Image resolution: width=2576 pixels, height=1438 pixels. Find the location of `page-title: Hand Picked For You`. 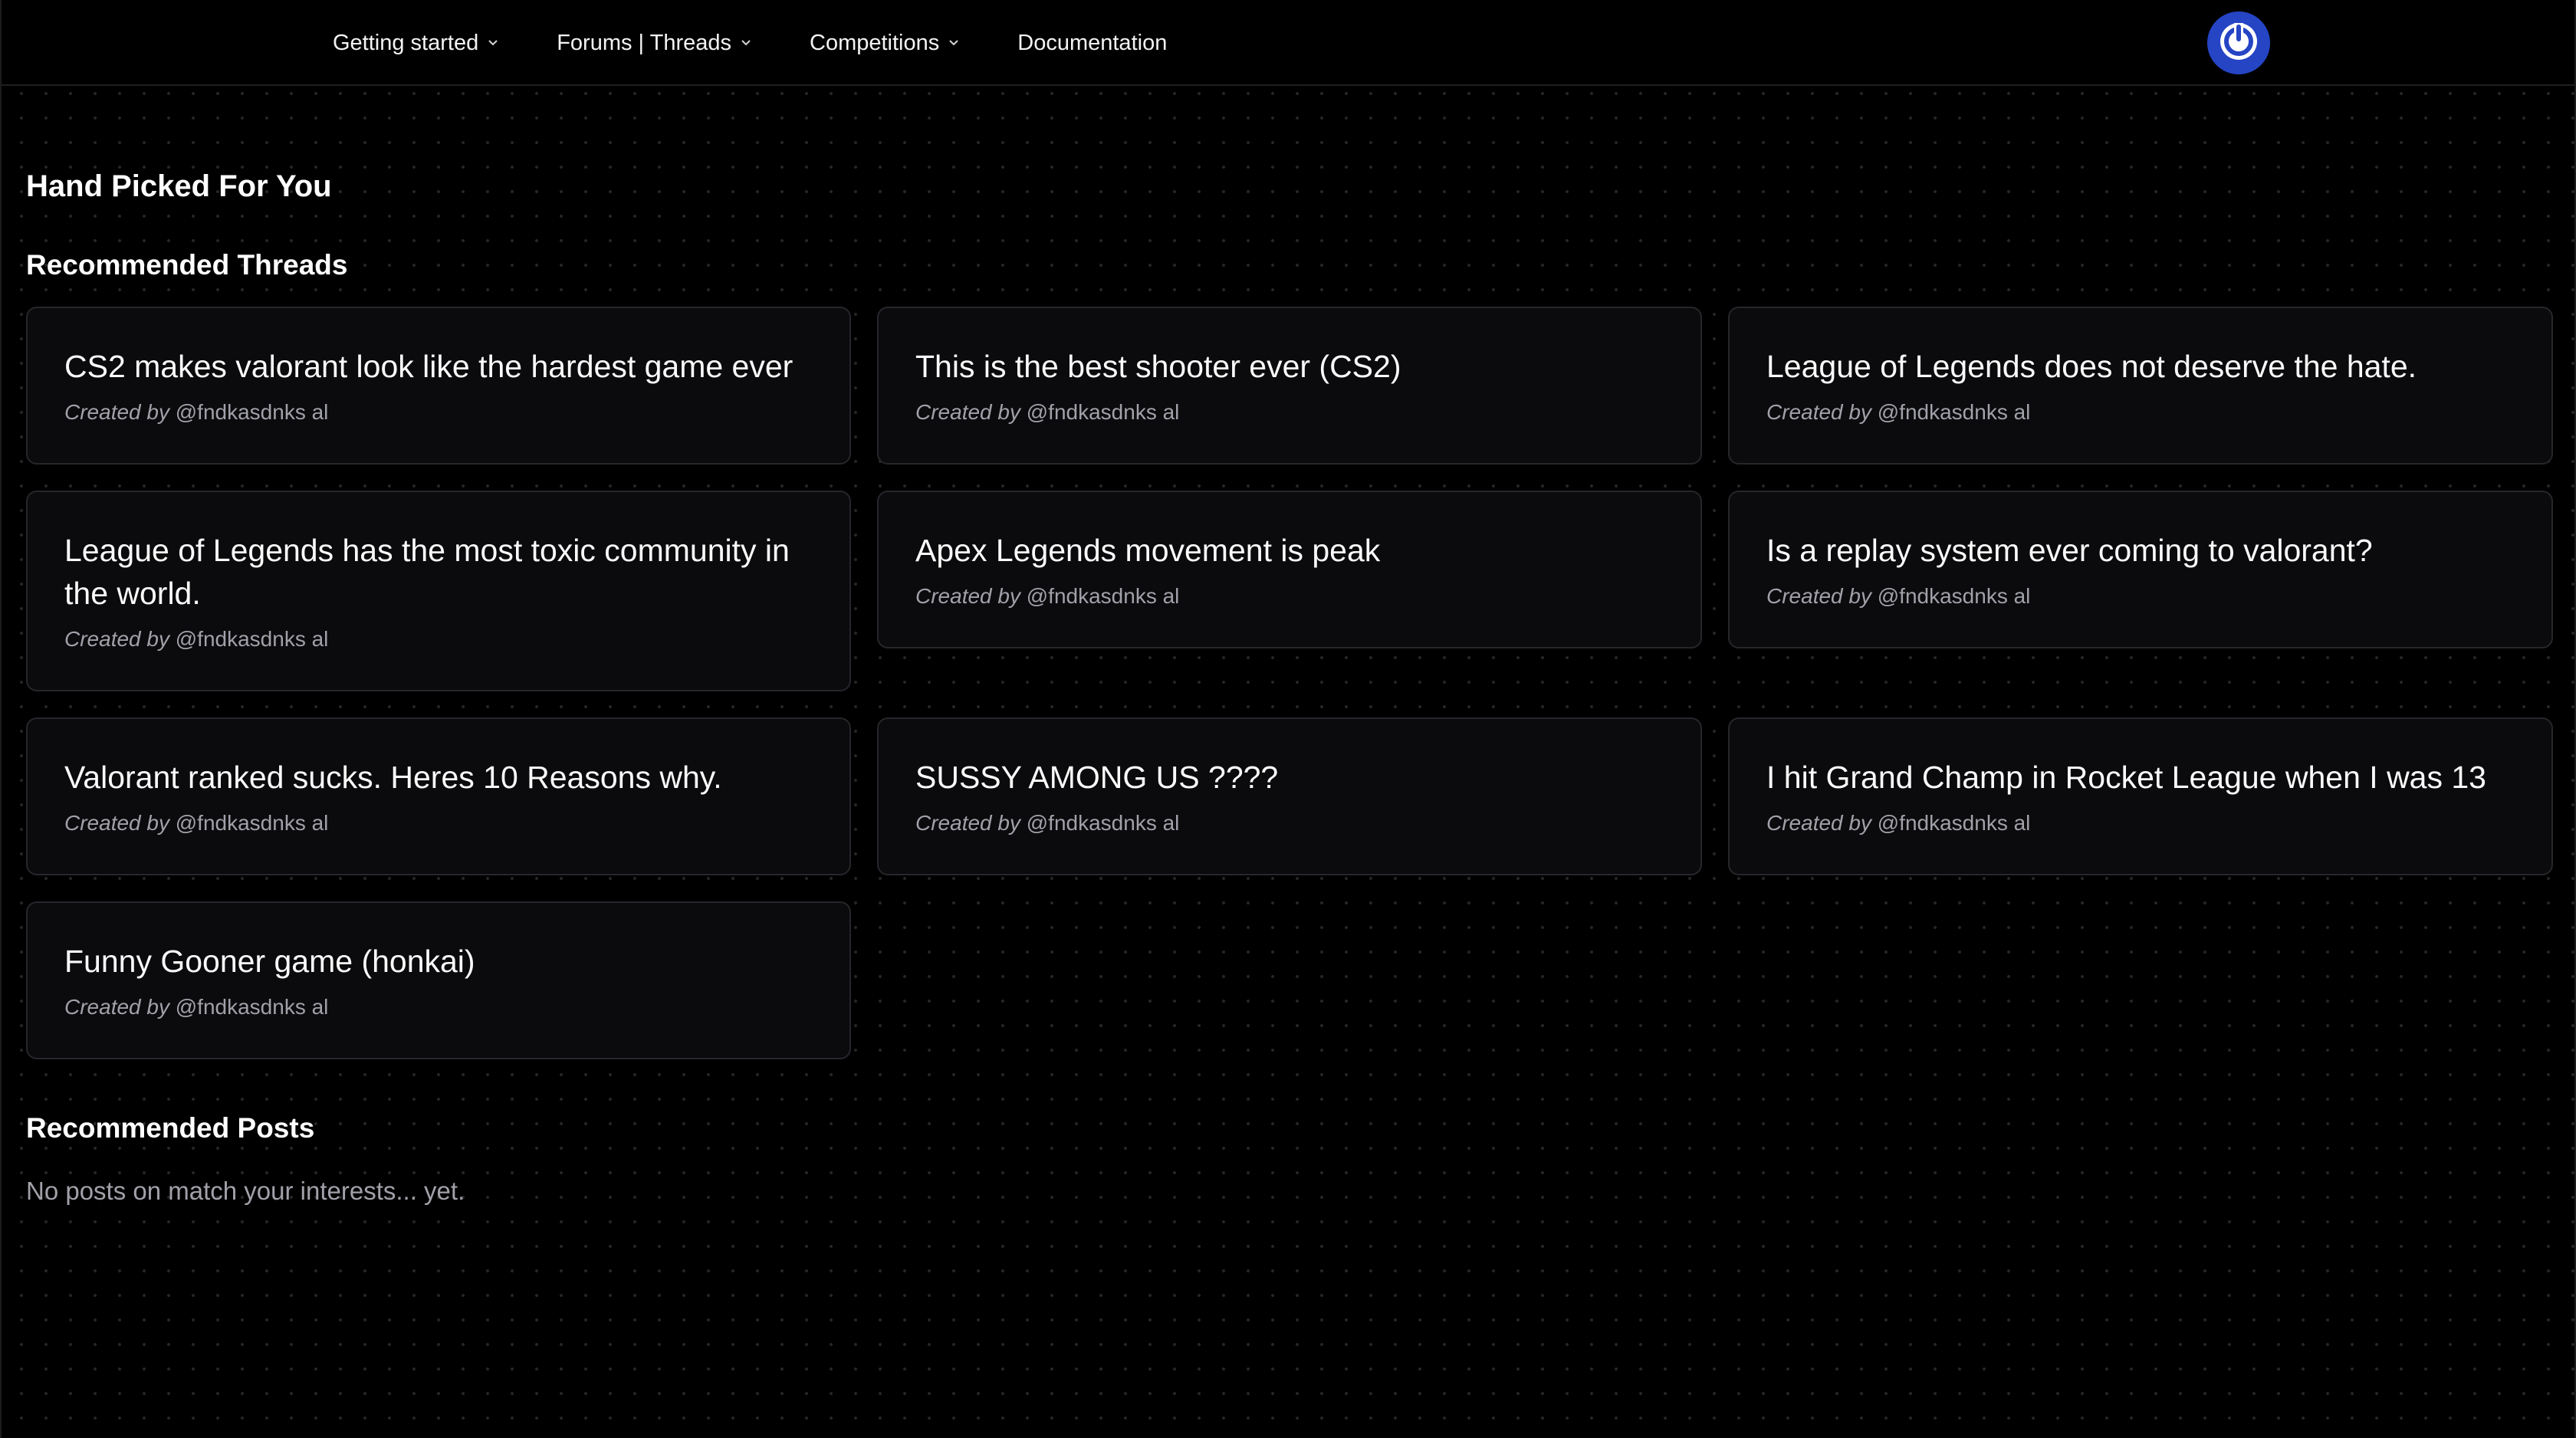

page-title: Hand Picked For You is located at coordinates (179, 186).